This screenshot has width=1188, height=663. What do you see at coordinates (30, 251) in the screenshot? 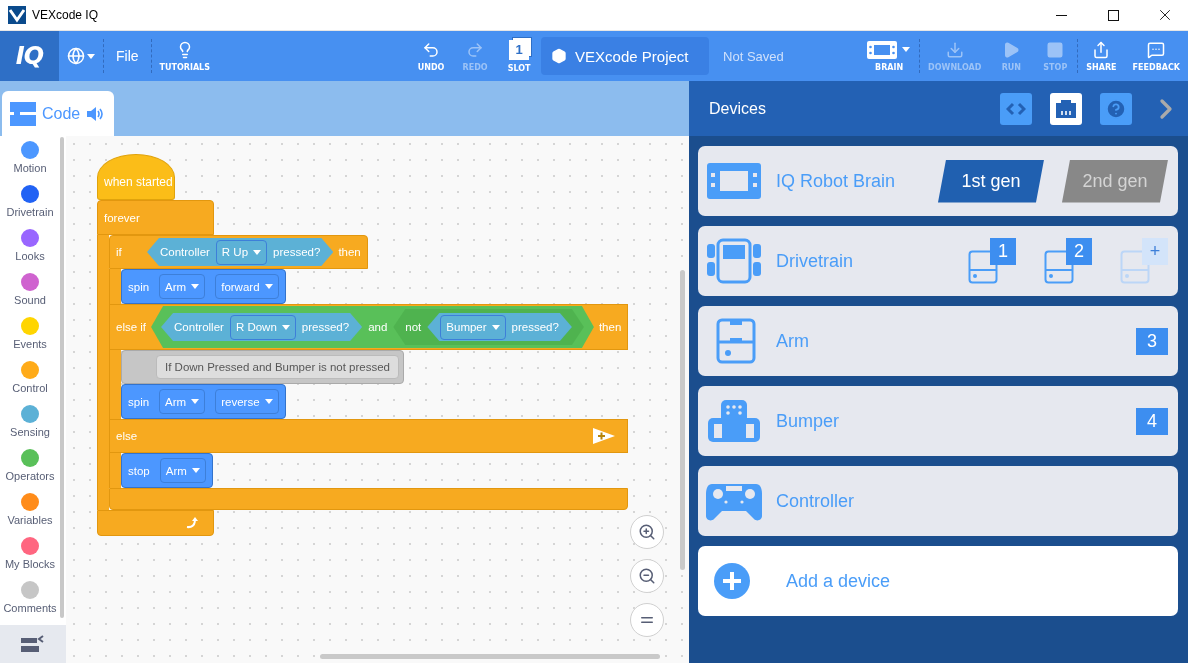
I see `category-item: Looks` at bounding box center [30, 251].